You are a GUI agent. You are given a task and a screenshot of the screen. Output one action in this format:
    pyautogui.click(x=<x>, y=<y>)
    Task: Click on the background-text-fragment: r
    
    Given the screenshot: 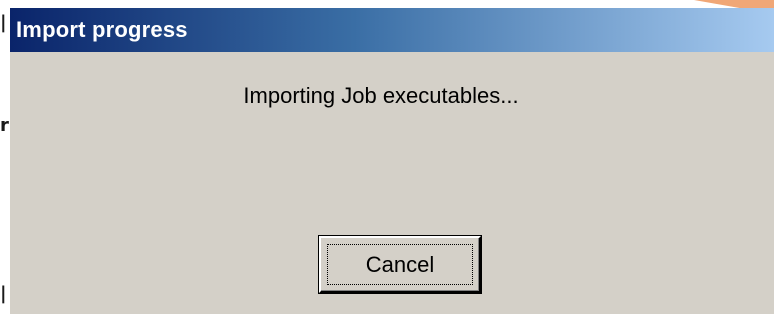 What is the action you would take?
    pyautogui.click(x=4, y=125)
    